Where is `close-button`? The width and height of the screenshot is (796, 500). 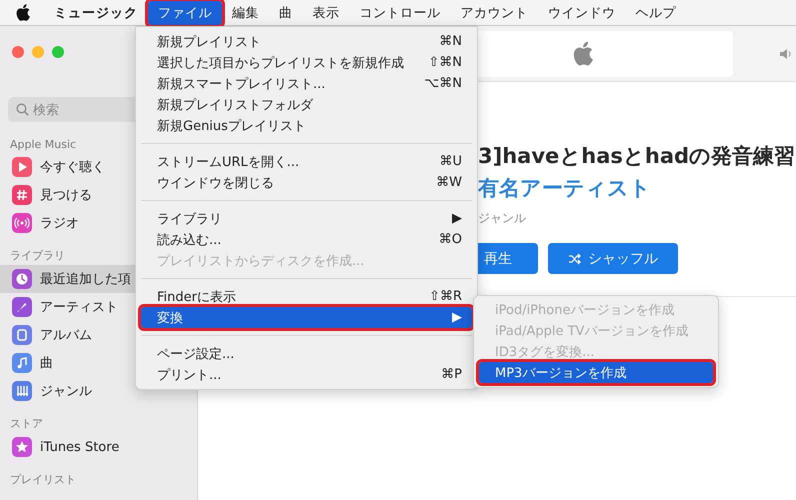 close-button is located at coordinates (18, 52).